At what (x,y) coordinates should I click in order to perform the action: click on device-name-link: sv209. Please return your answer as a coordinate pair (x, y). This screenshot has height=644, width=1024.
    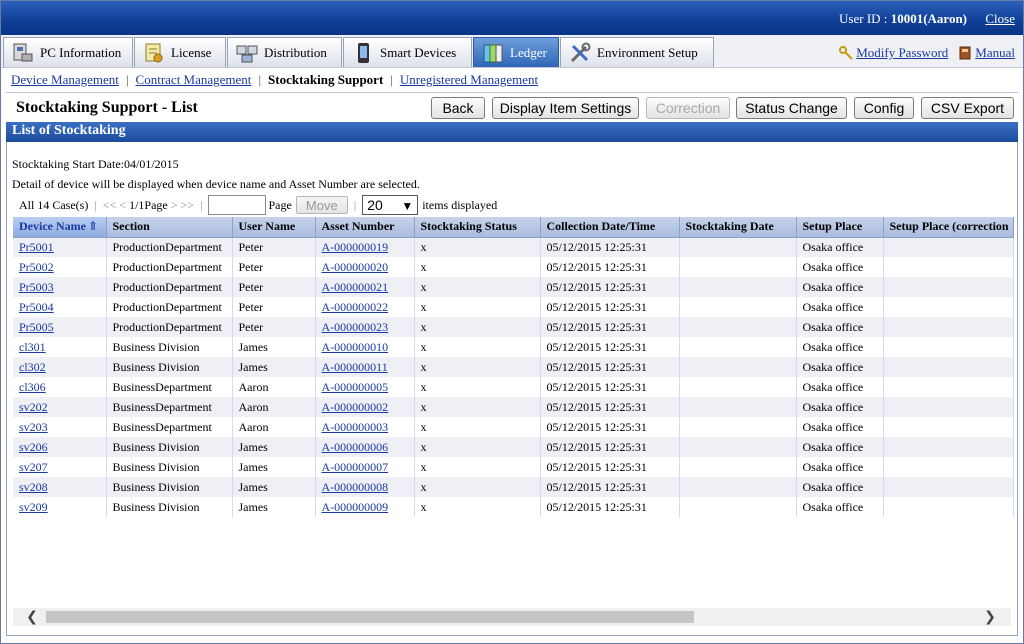
    Looking at the image, I should click on (33, 507).